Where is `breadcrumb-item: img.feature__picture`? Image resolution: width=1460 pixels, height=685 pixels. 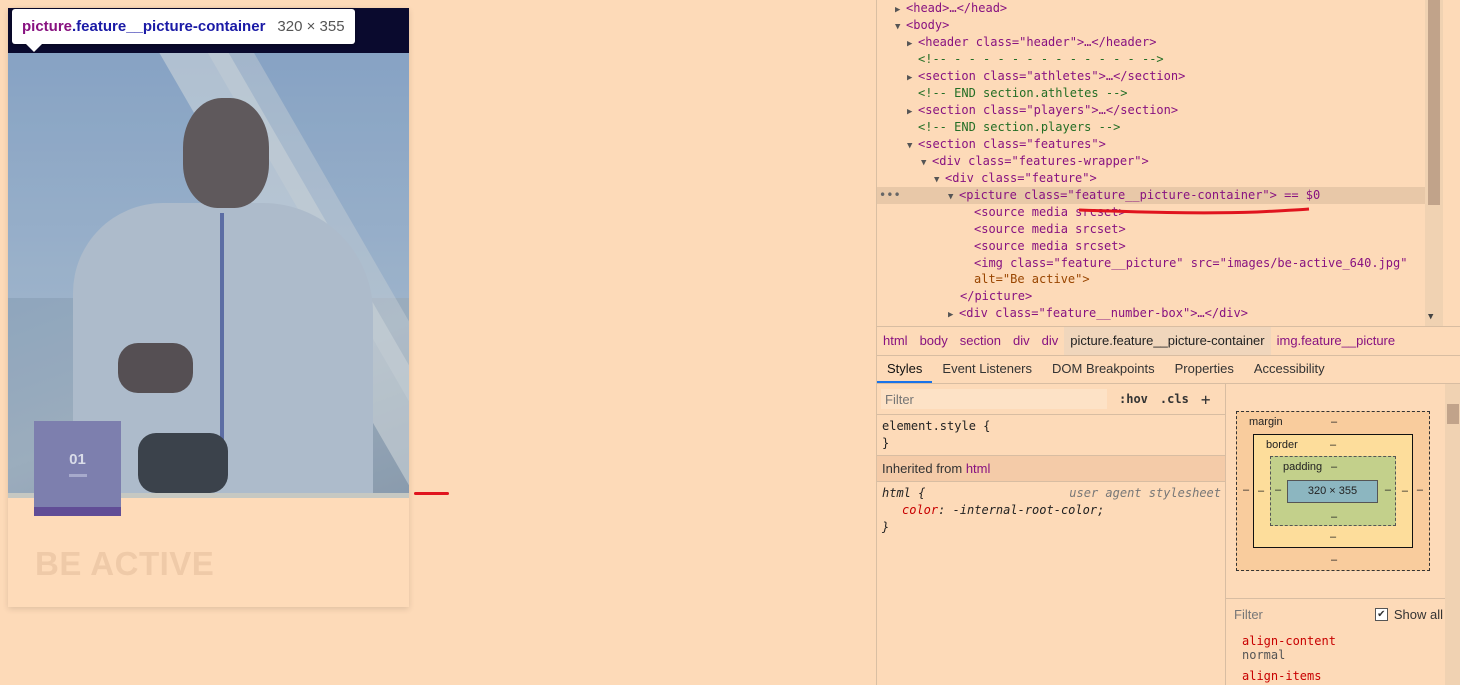 breadcrumb-item: img.feature__picture is located at coordinates (1336, 341).